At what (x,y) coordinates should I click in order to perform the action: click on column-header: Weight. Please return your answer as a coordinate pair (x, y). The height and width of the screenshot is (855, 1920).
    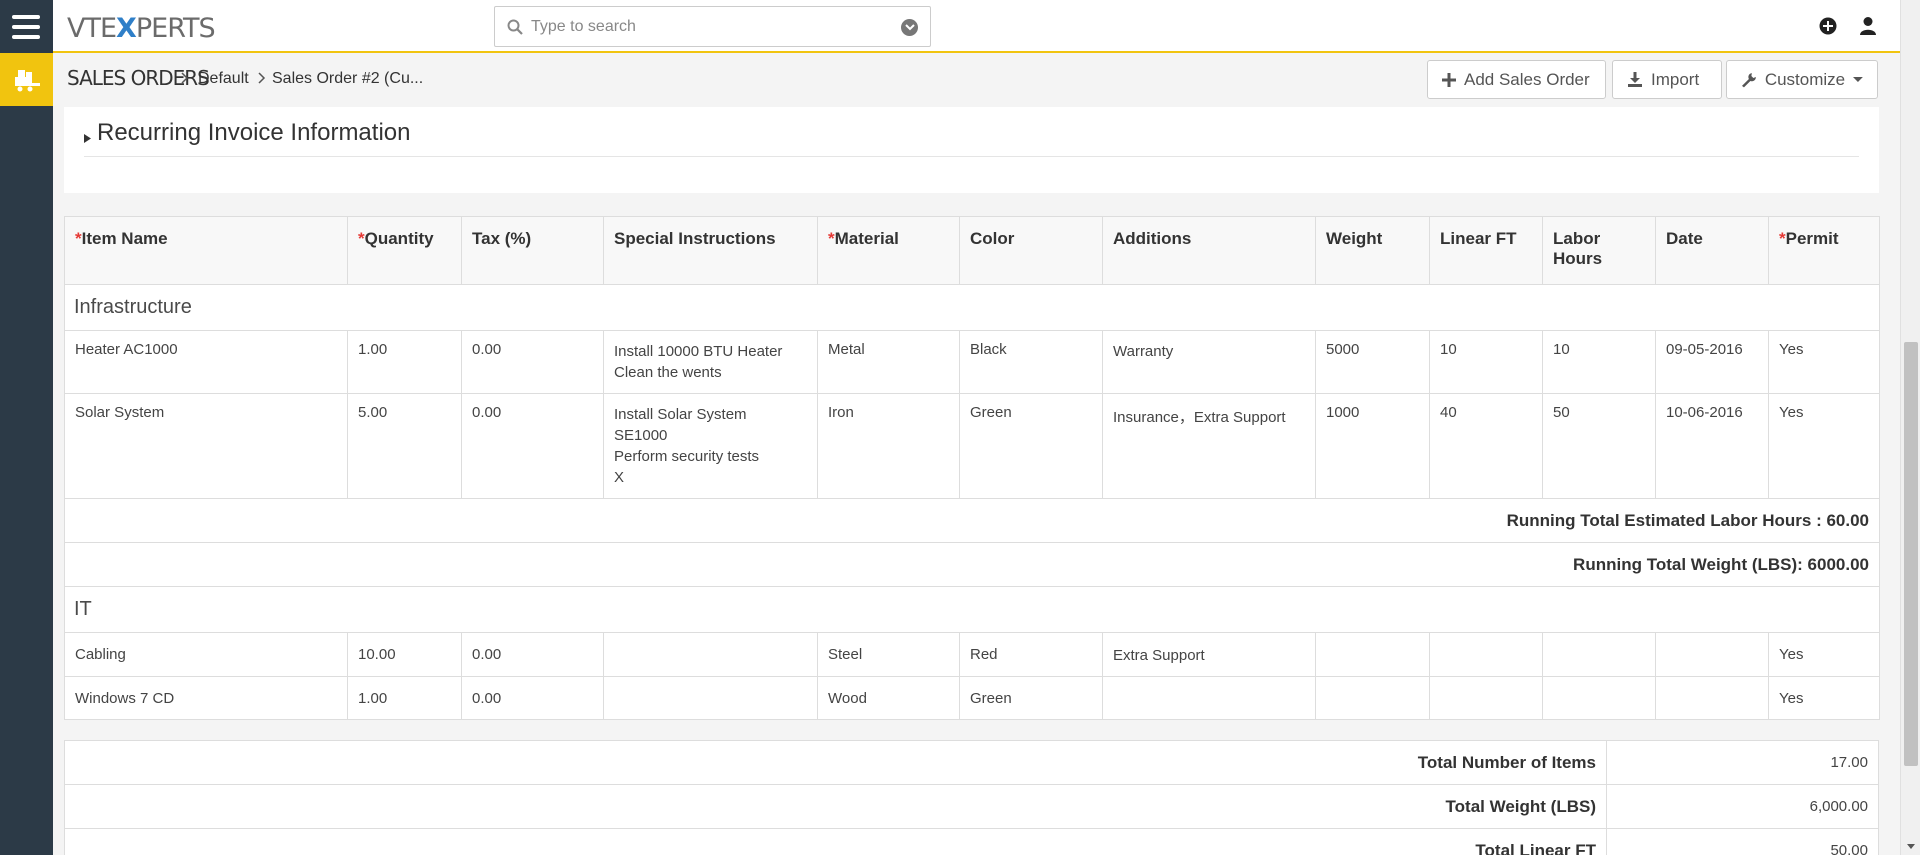
    Looking at the image, I should click on (1372, 250).